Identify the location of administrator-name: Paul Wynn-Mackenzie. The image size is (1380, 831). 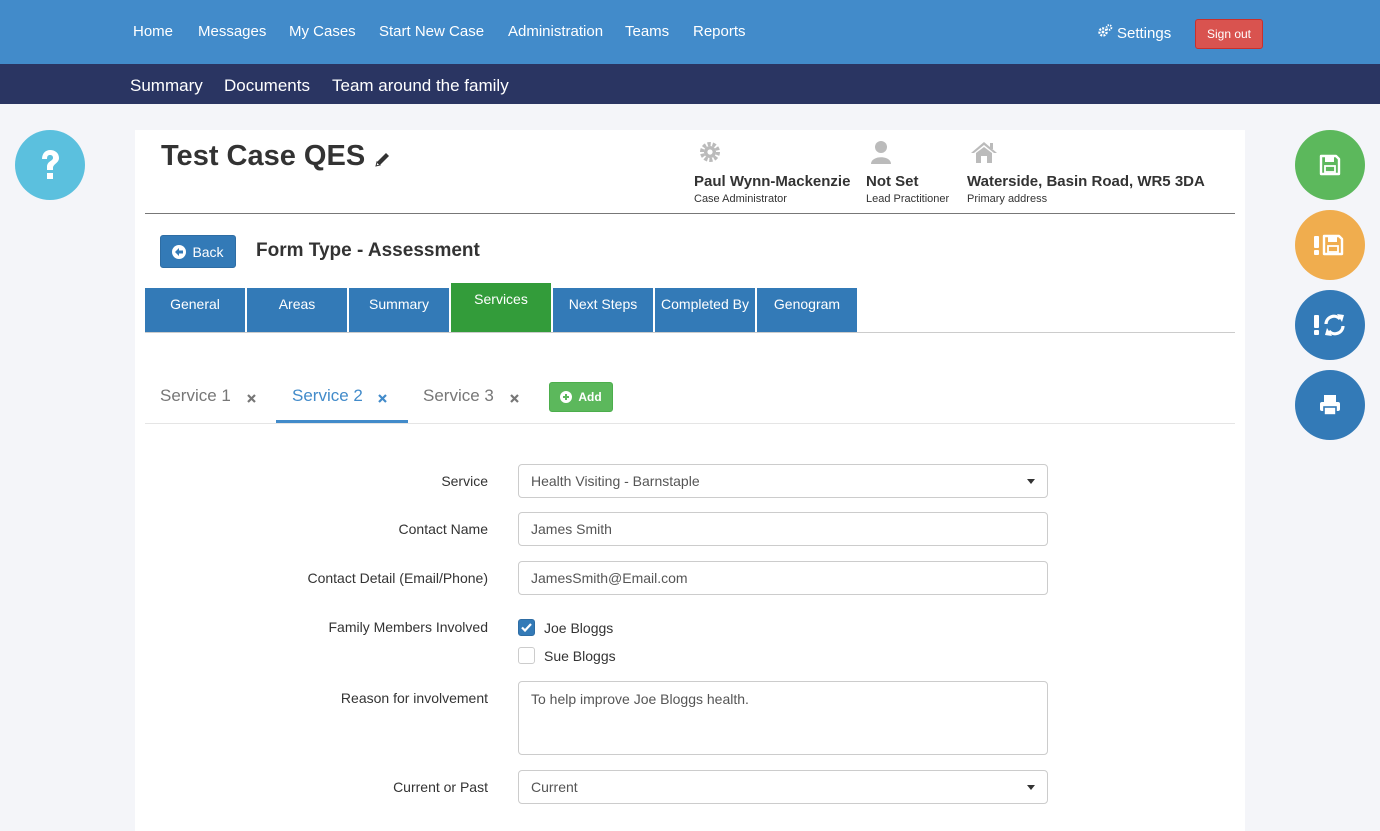
(772, 181).